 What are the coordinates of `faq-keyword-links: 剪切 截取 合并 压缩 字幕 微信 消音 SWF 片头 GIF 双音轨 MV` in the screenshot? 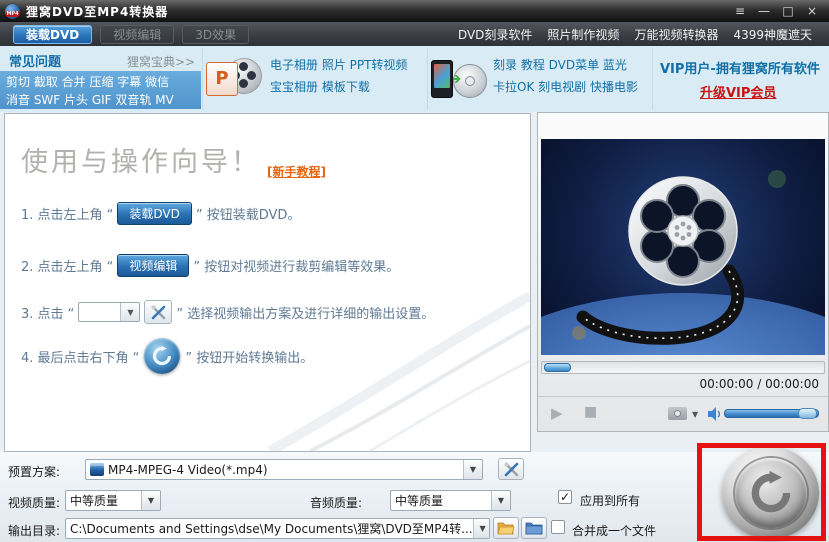 It's located at (100, 90).